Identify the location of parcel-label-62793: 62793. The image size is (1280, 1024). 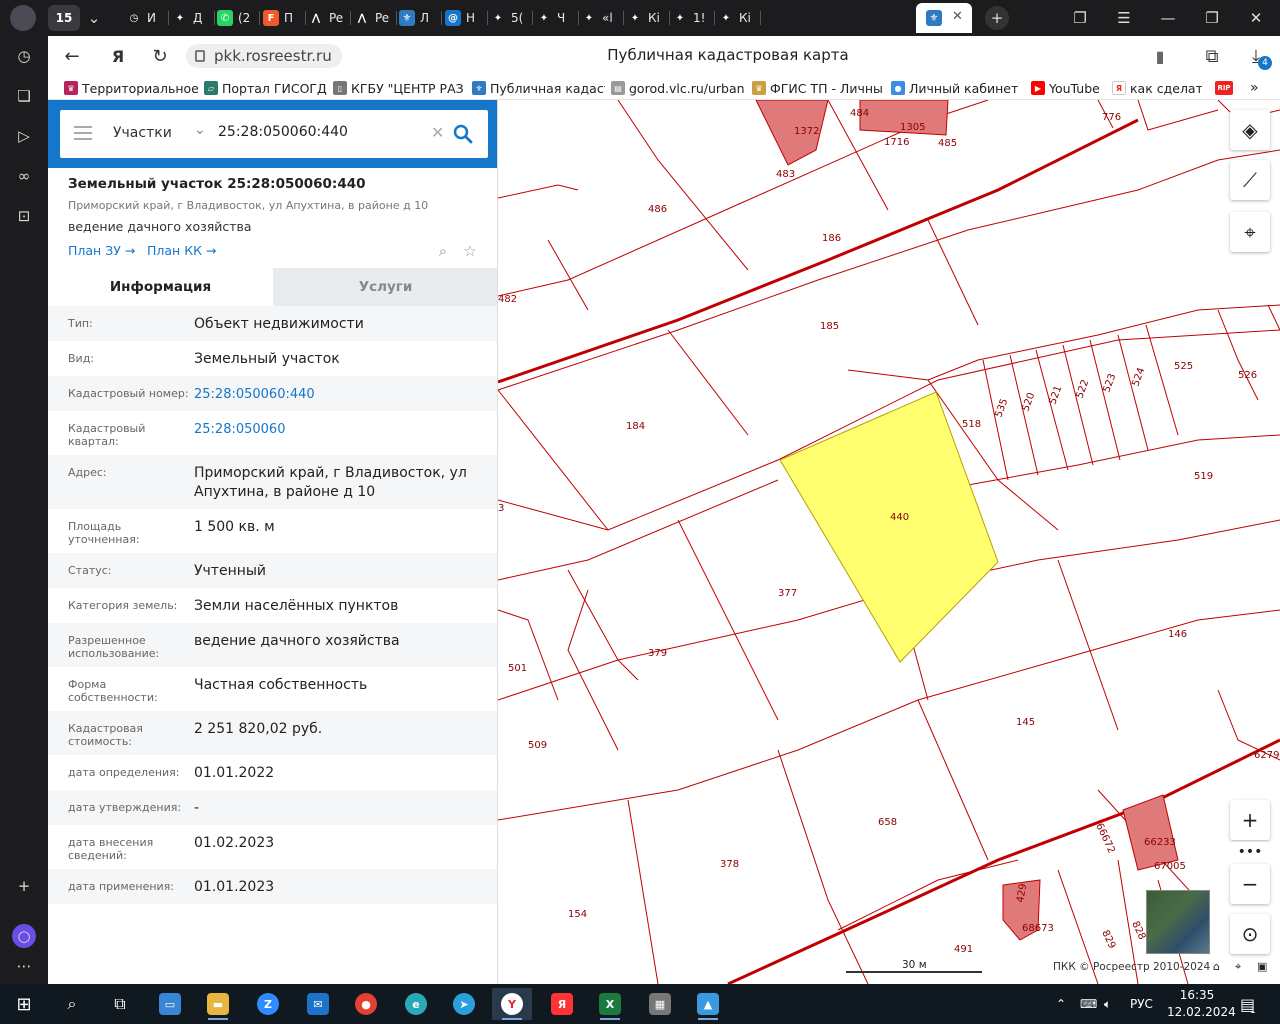
(1267, 755).